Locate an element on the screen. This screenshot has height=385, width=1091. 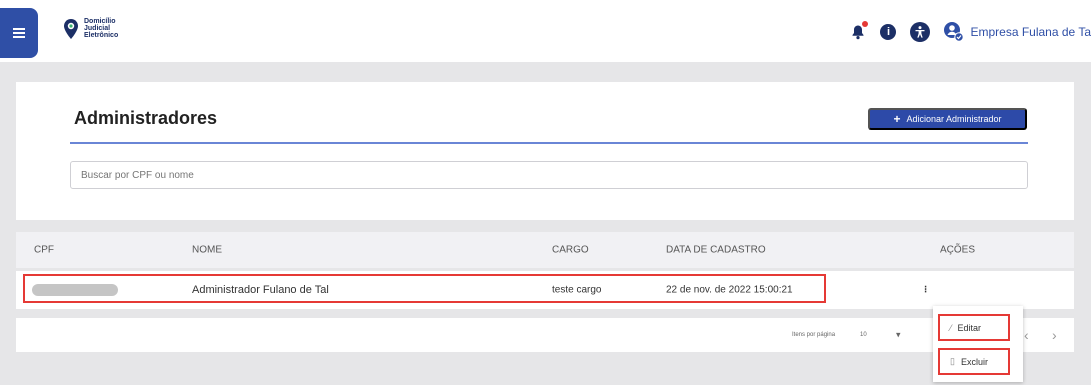
search-input is located at coordinates (549, 175).